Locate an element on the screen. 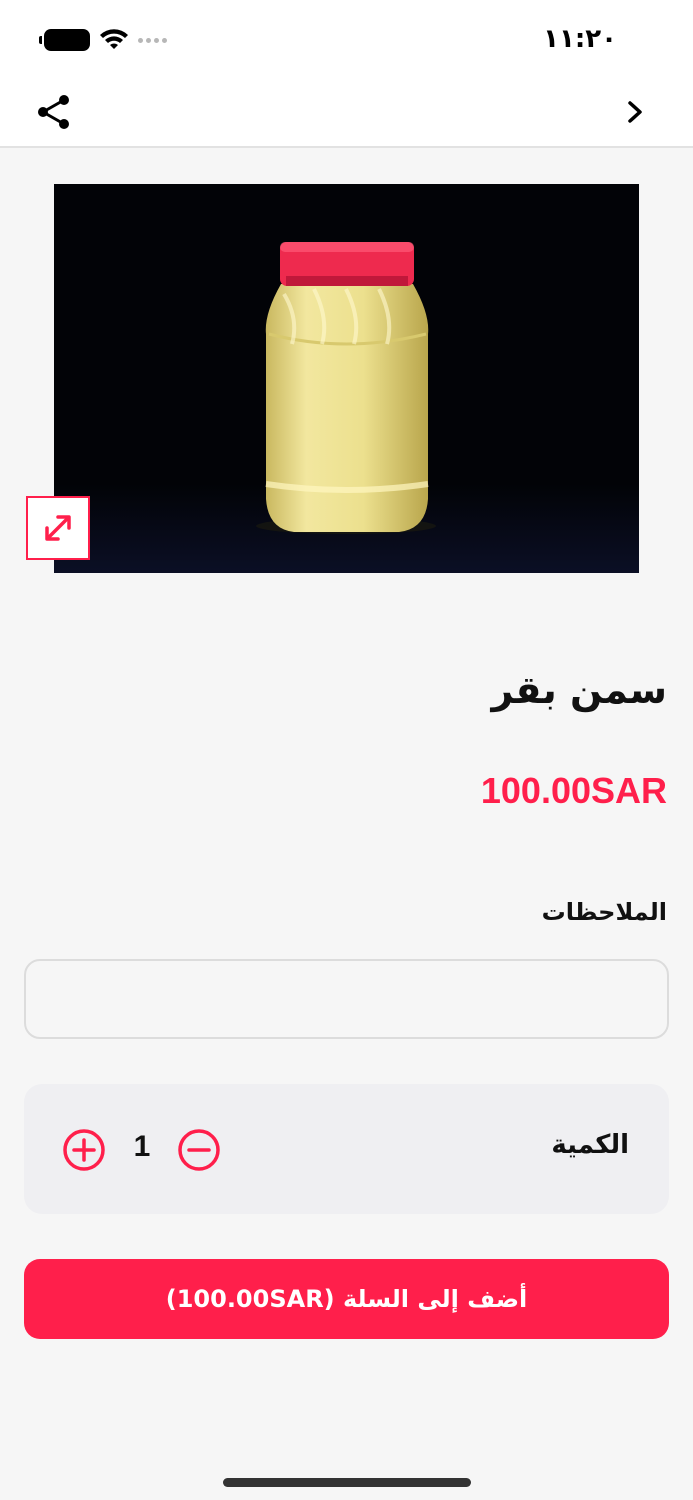 The height and width of the screenshot is (1500, 693). expand-icon is located at coordinates (58, 528).